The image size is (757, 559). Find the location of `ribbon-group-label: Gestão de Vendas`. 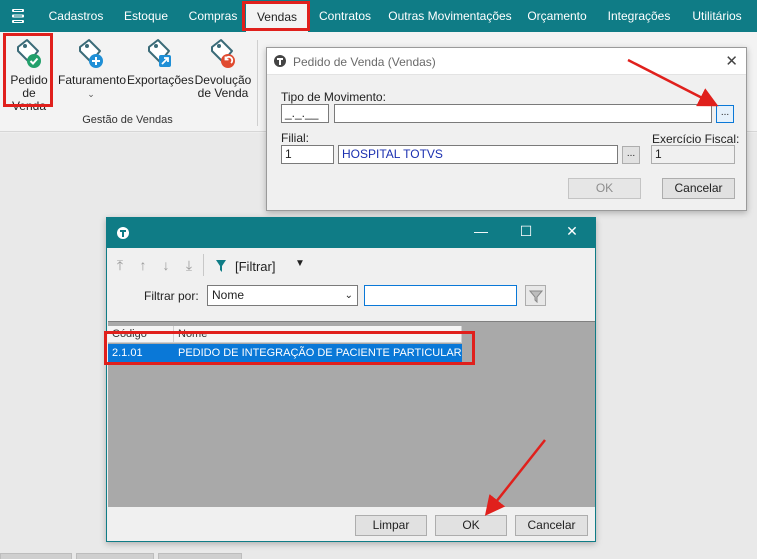

ribbon-group-label: Gestão de Vendas is located at coordinates (127, 120).